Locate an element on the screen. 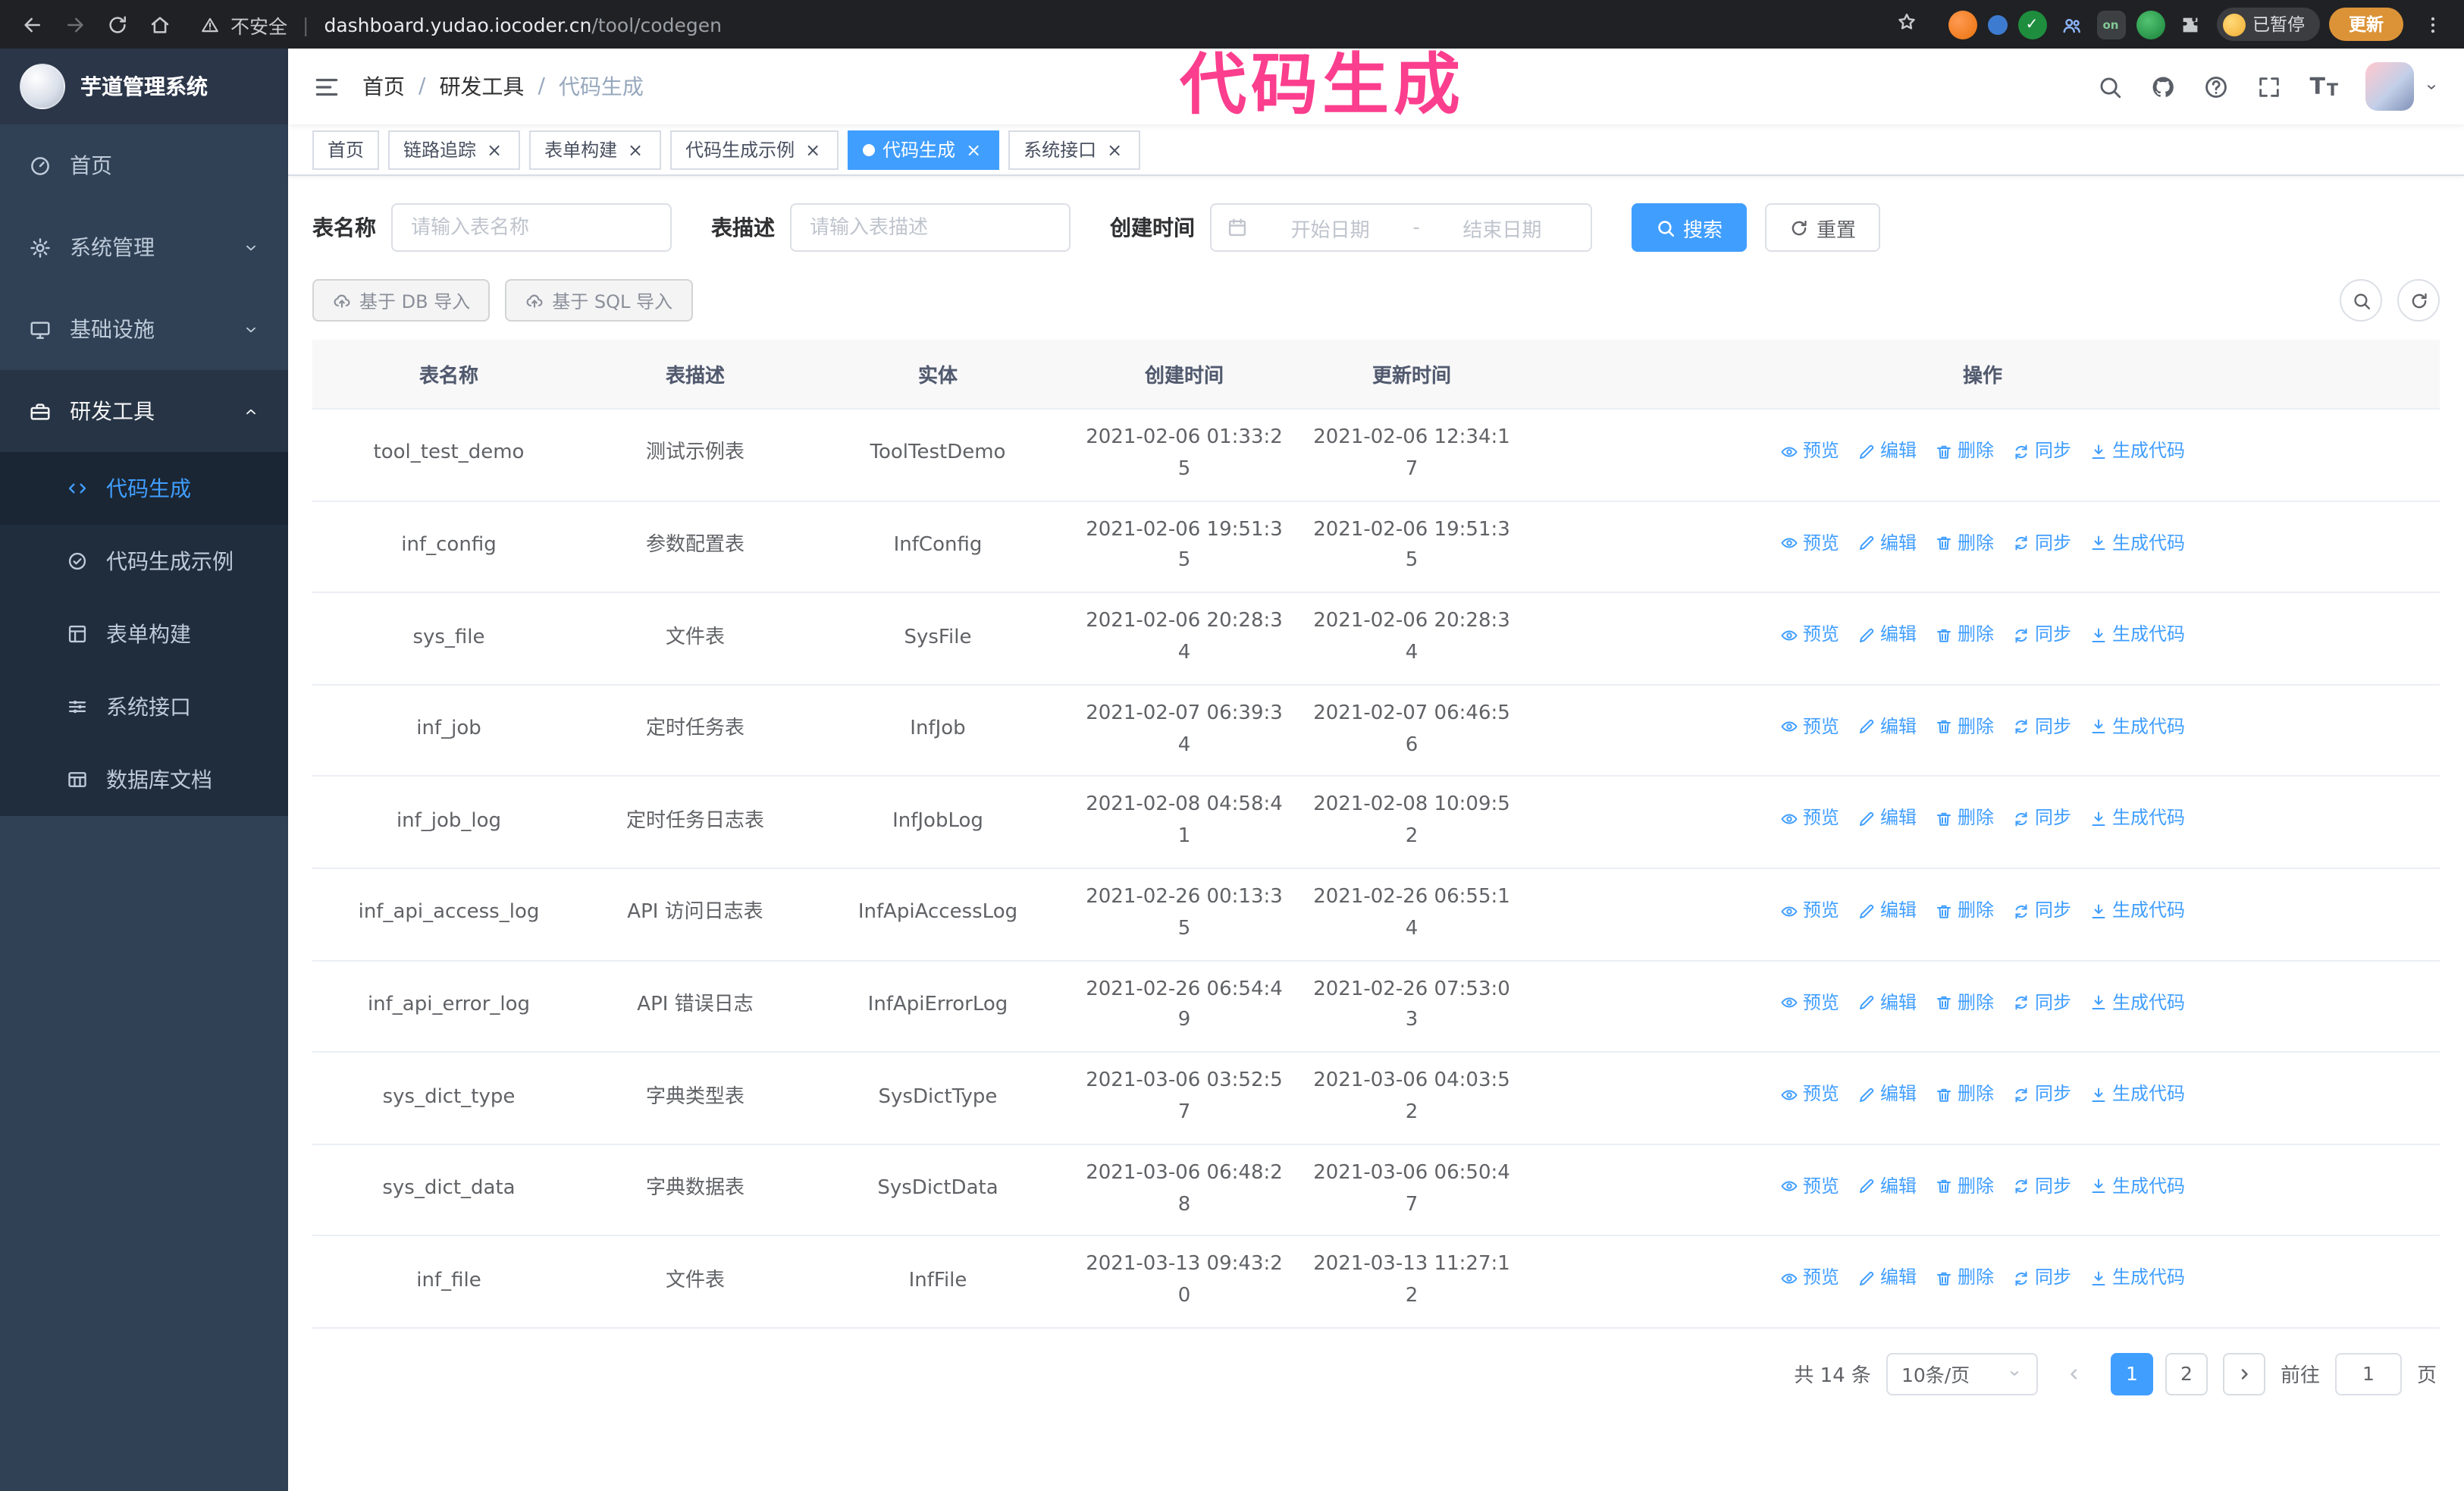  app-logo: 芋道管理系统 is located at coordinates (144, 86).